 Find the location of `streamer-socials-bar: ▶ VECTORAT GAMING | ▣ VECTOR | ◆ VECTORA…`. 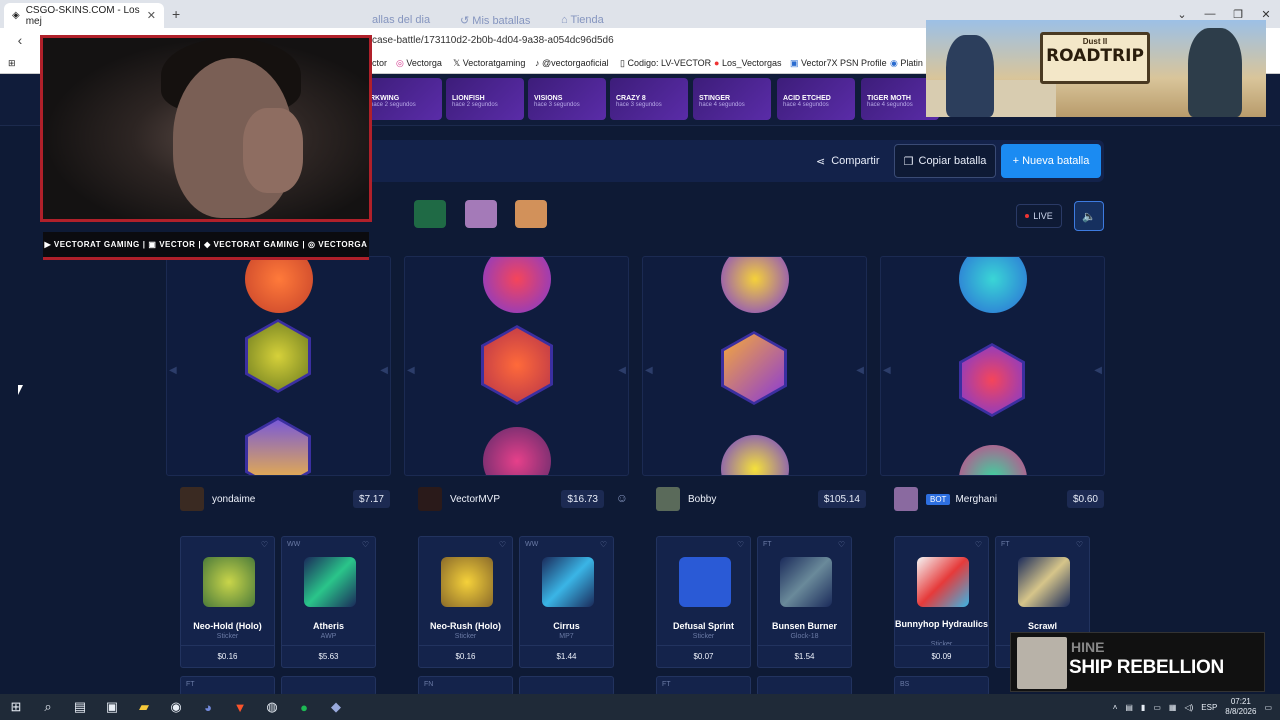

streamer-socials-bar: ▶ VECTORAT GAMING | ▣ VECTOR | ◆ VECTORA… is located at coordinates (206, 246).